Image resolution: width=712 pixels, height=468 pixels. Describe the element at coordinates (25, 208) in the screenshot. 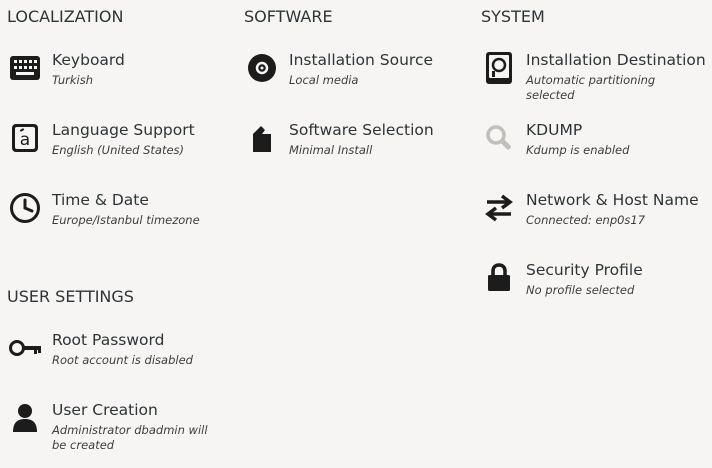

I see `clock-icon` at that location.